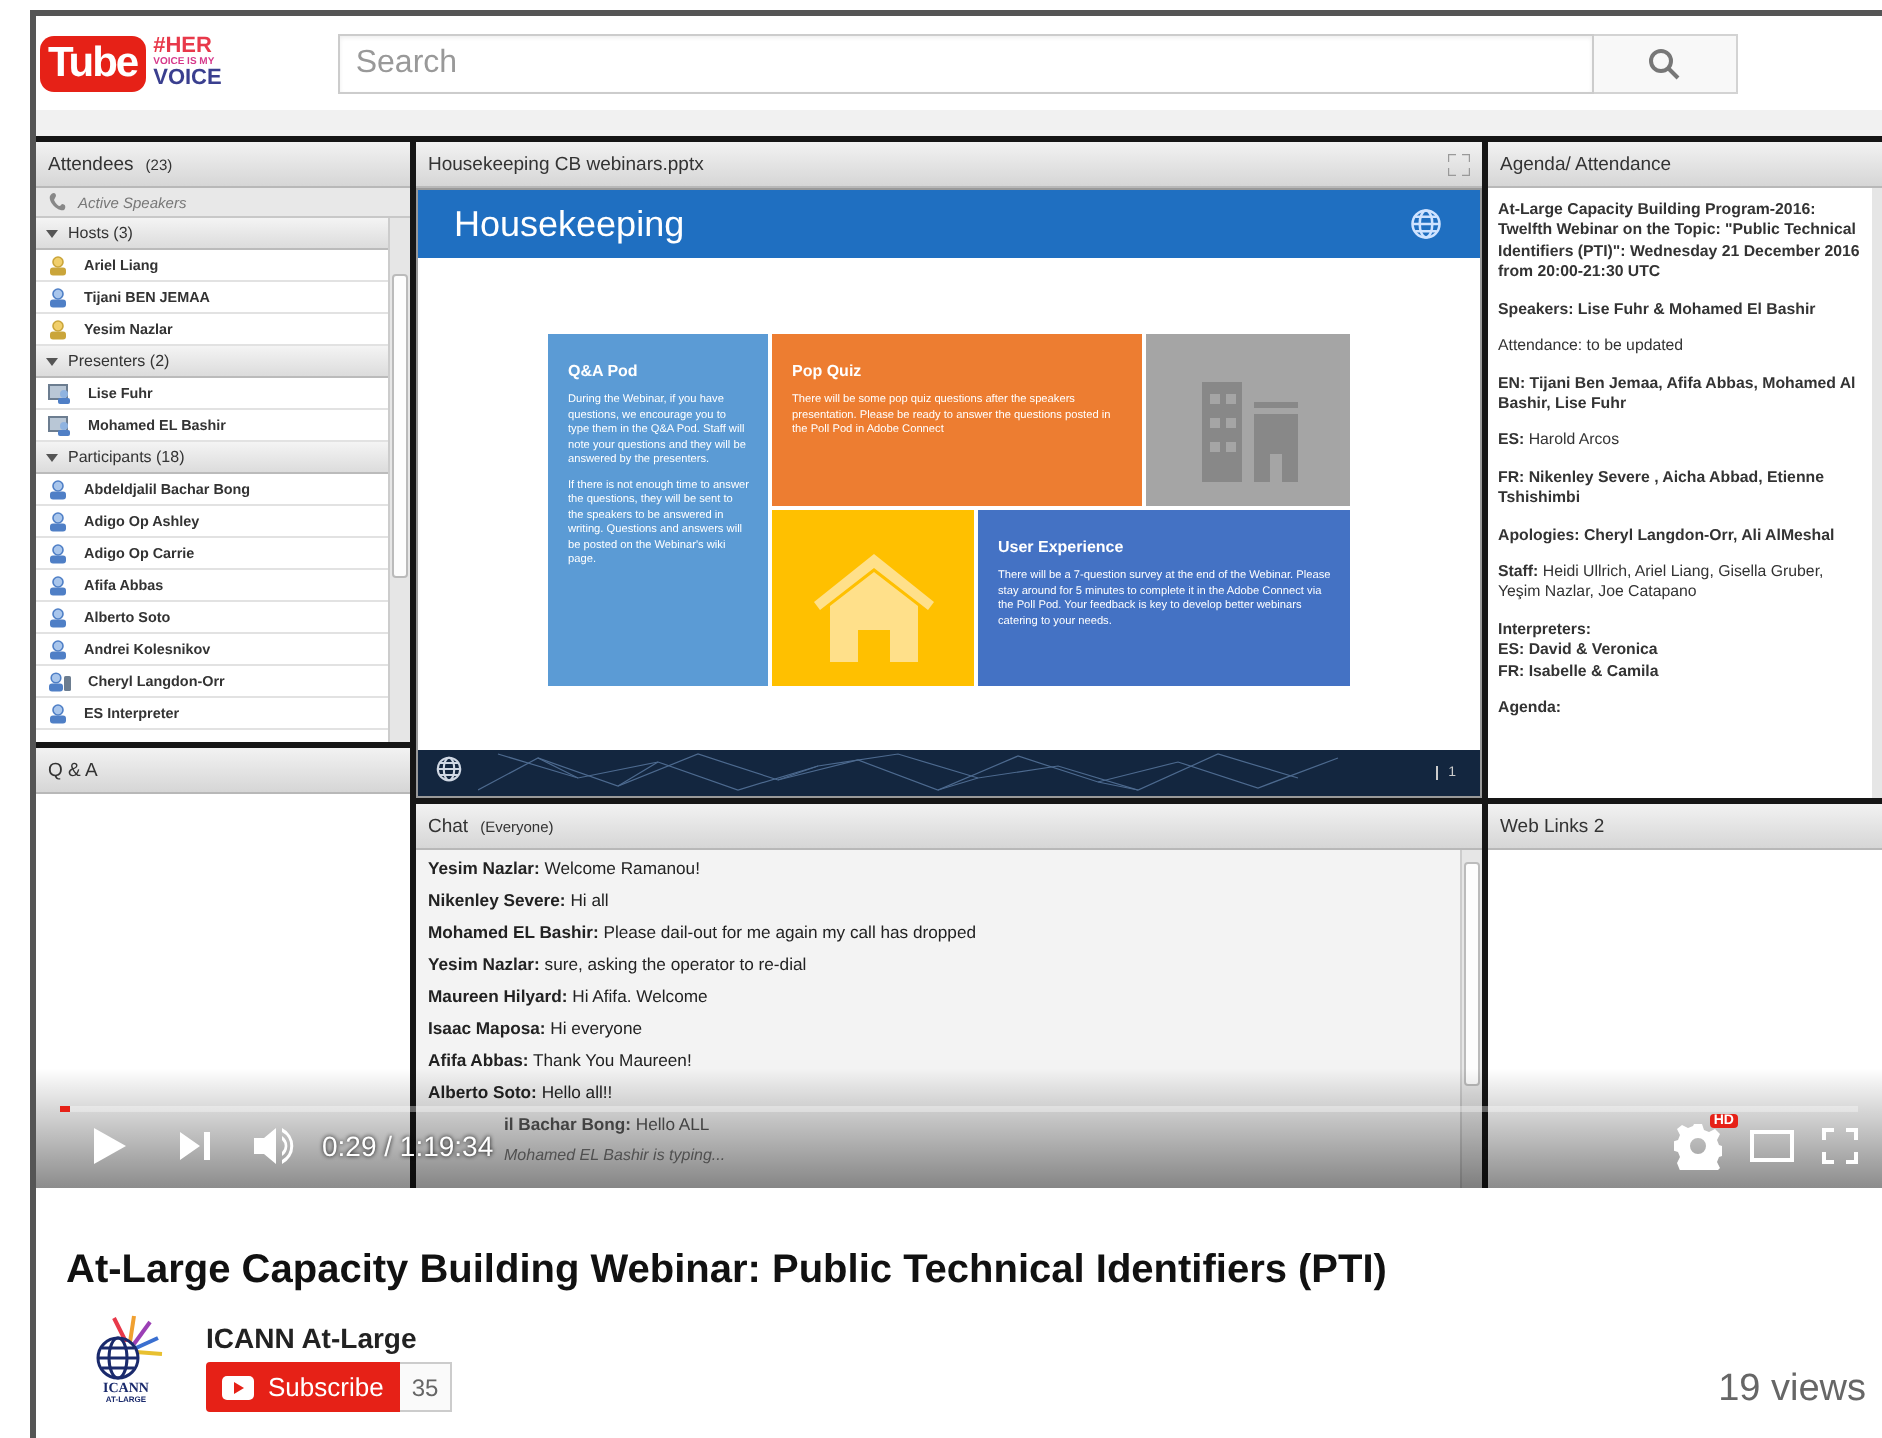 This screenshot has width=1882, height=1438. Describe the element at coordinates (73, 770) in the screenshot. I see `pod-title: Q & A` at that location.